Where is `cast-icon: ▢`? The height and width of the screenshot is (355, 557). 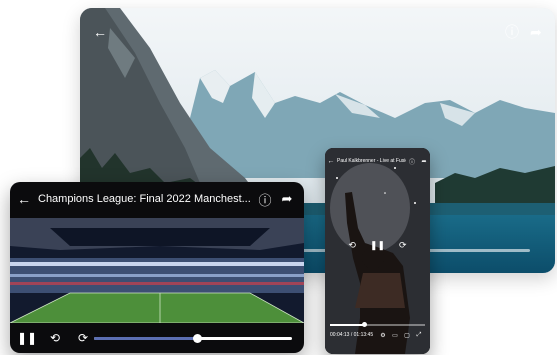
cast-icon: ▢ is located at coordinates (407, 335).